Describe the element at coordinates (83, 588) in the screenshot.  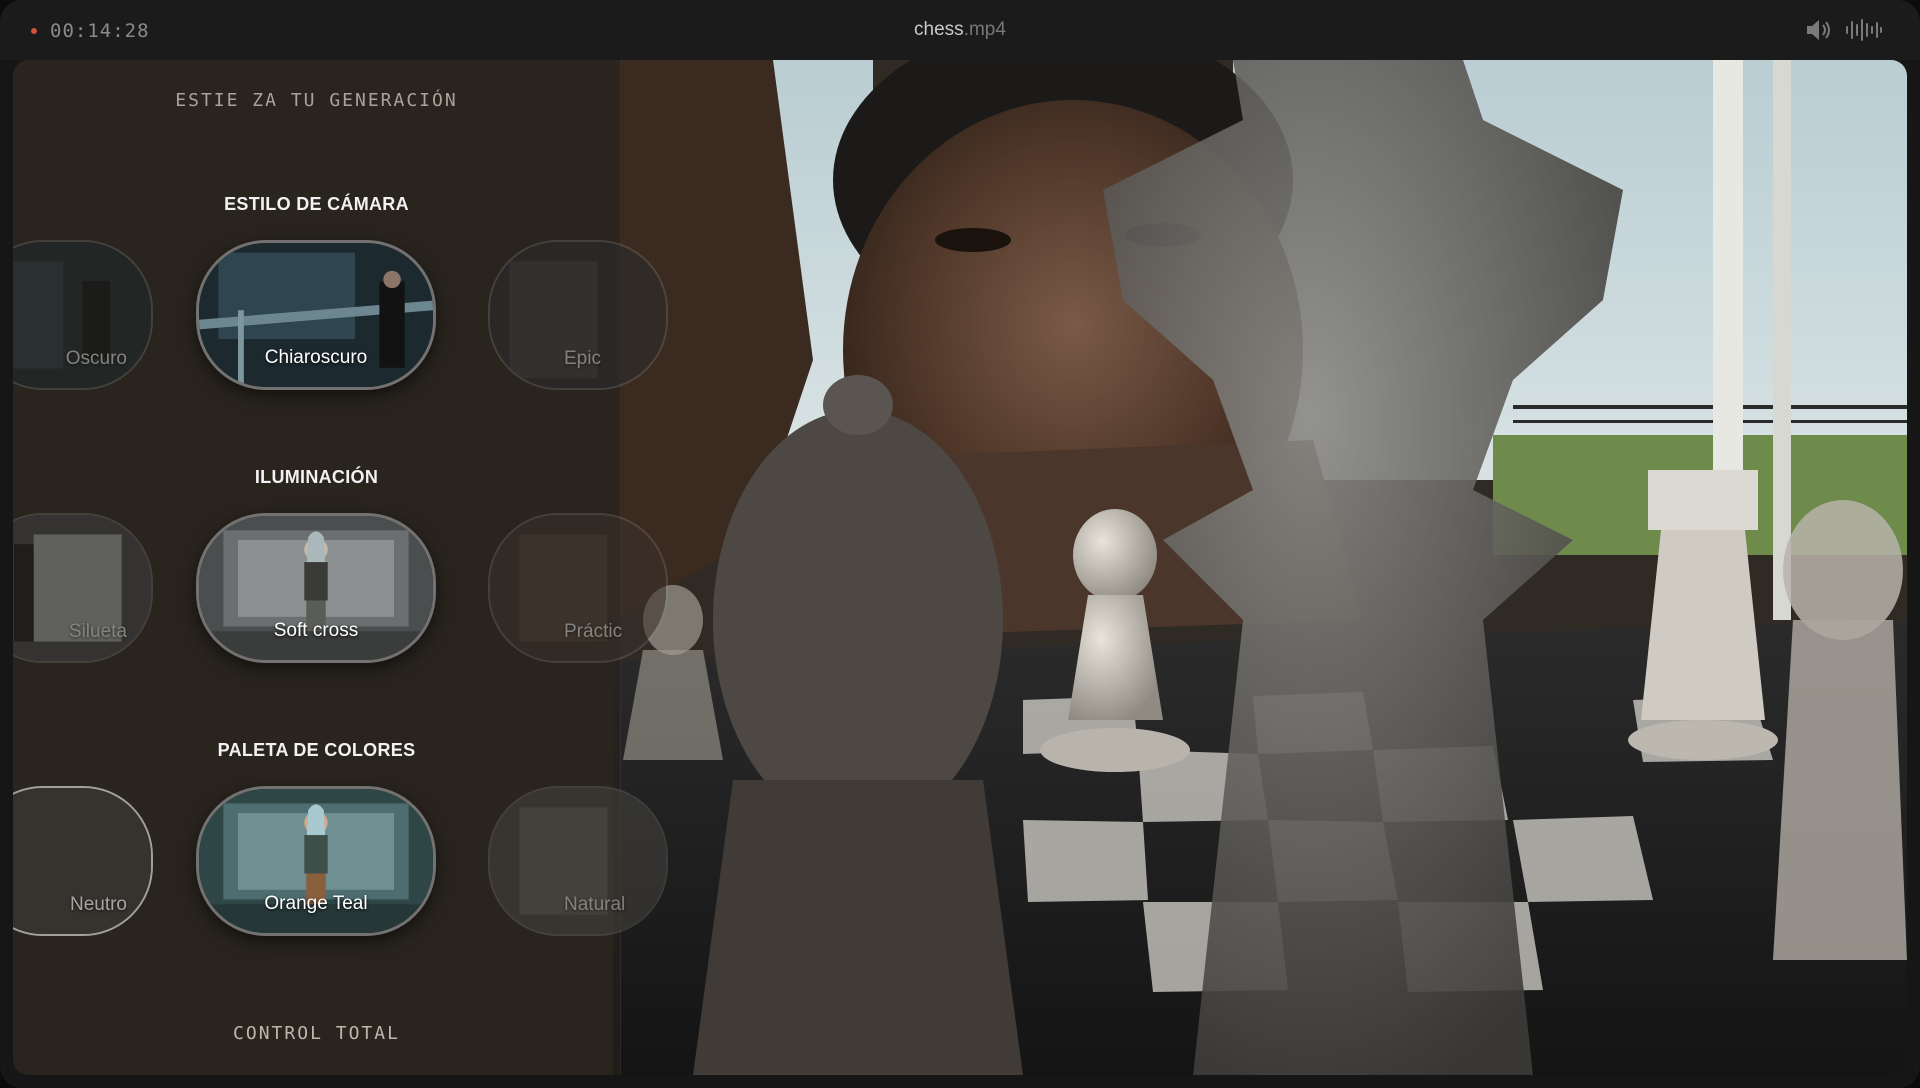
I see `option-silueta: Silueta` at that location.